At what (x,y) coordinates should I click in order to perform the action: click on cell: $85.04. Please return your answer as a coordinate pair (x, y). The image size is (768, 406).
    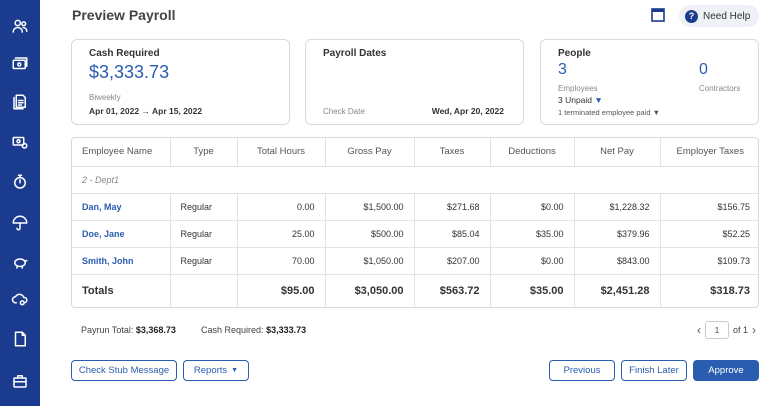
    Looking at the image, I should click on (452, 234).